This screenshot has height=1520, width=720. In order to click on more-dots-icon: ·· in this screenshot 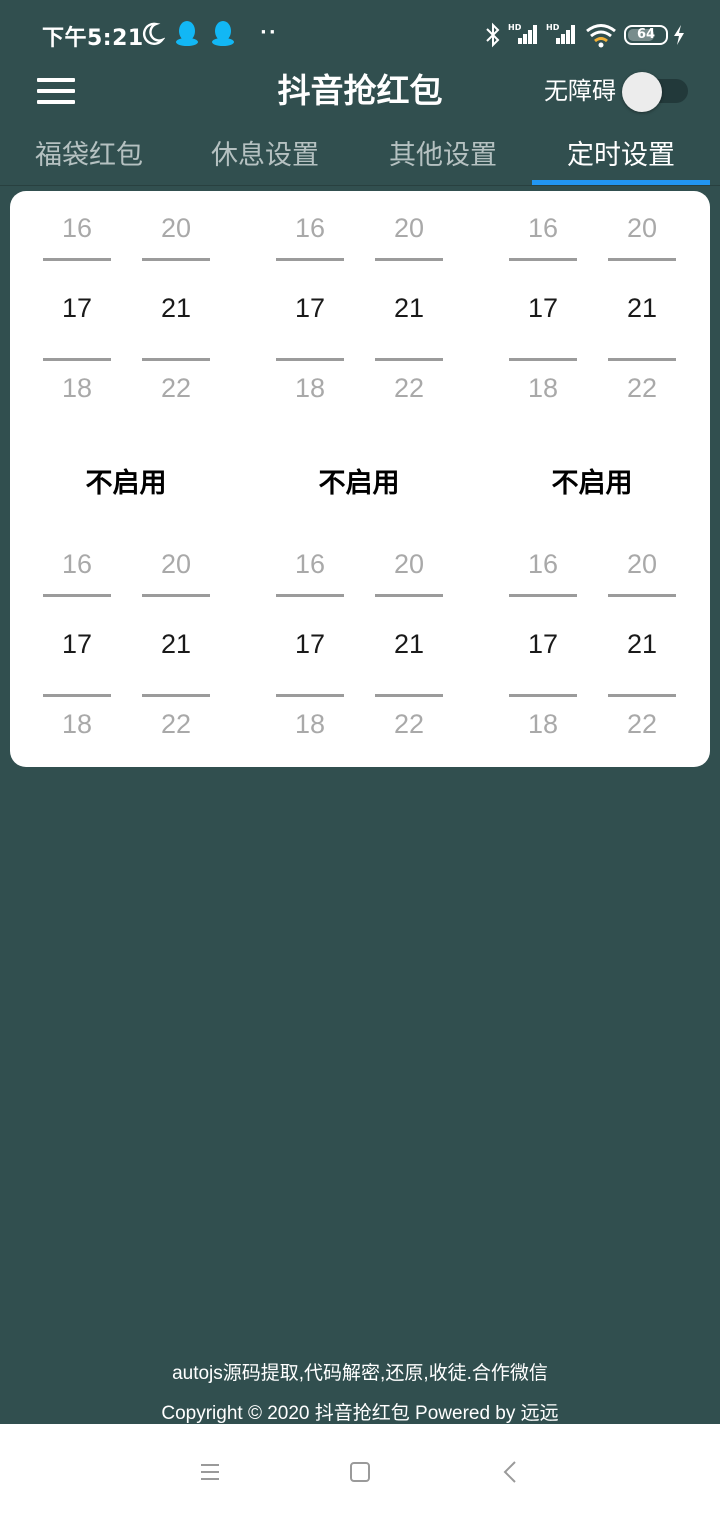, I will do `click(269, 32)`.